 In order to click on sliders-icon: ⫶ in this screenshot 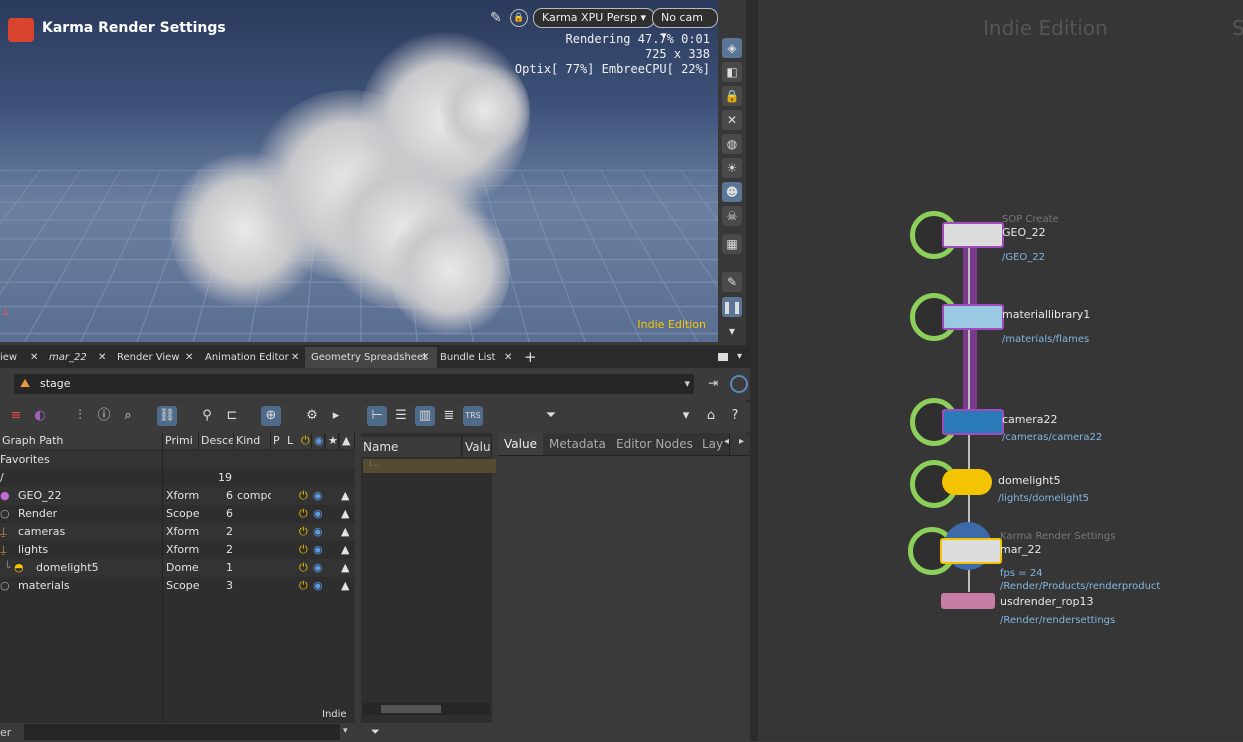, I will do `click(80, 416)`.